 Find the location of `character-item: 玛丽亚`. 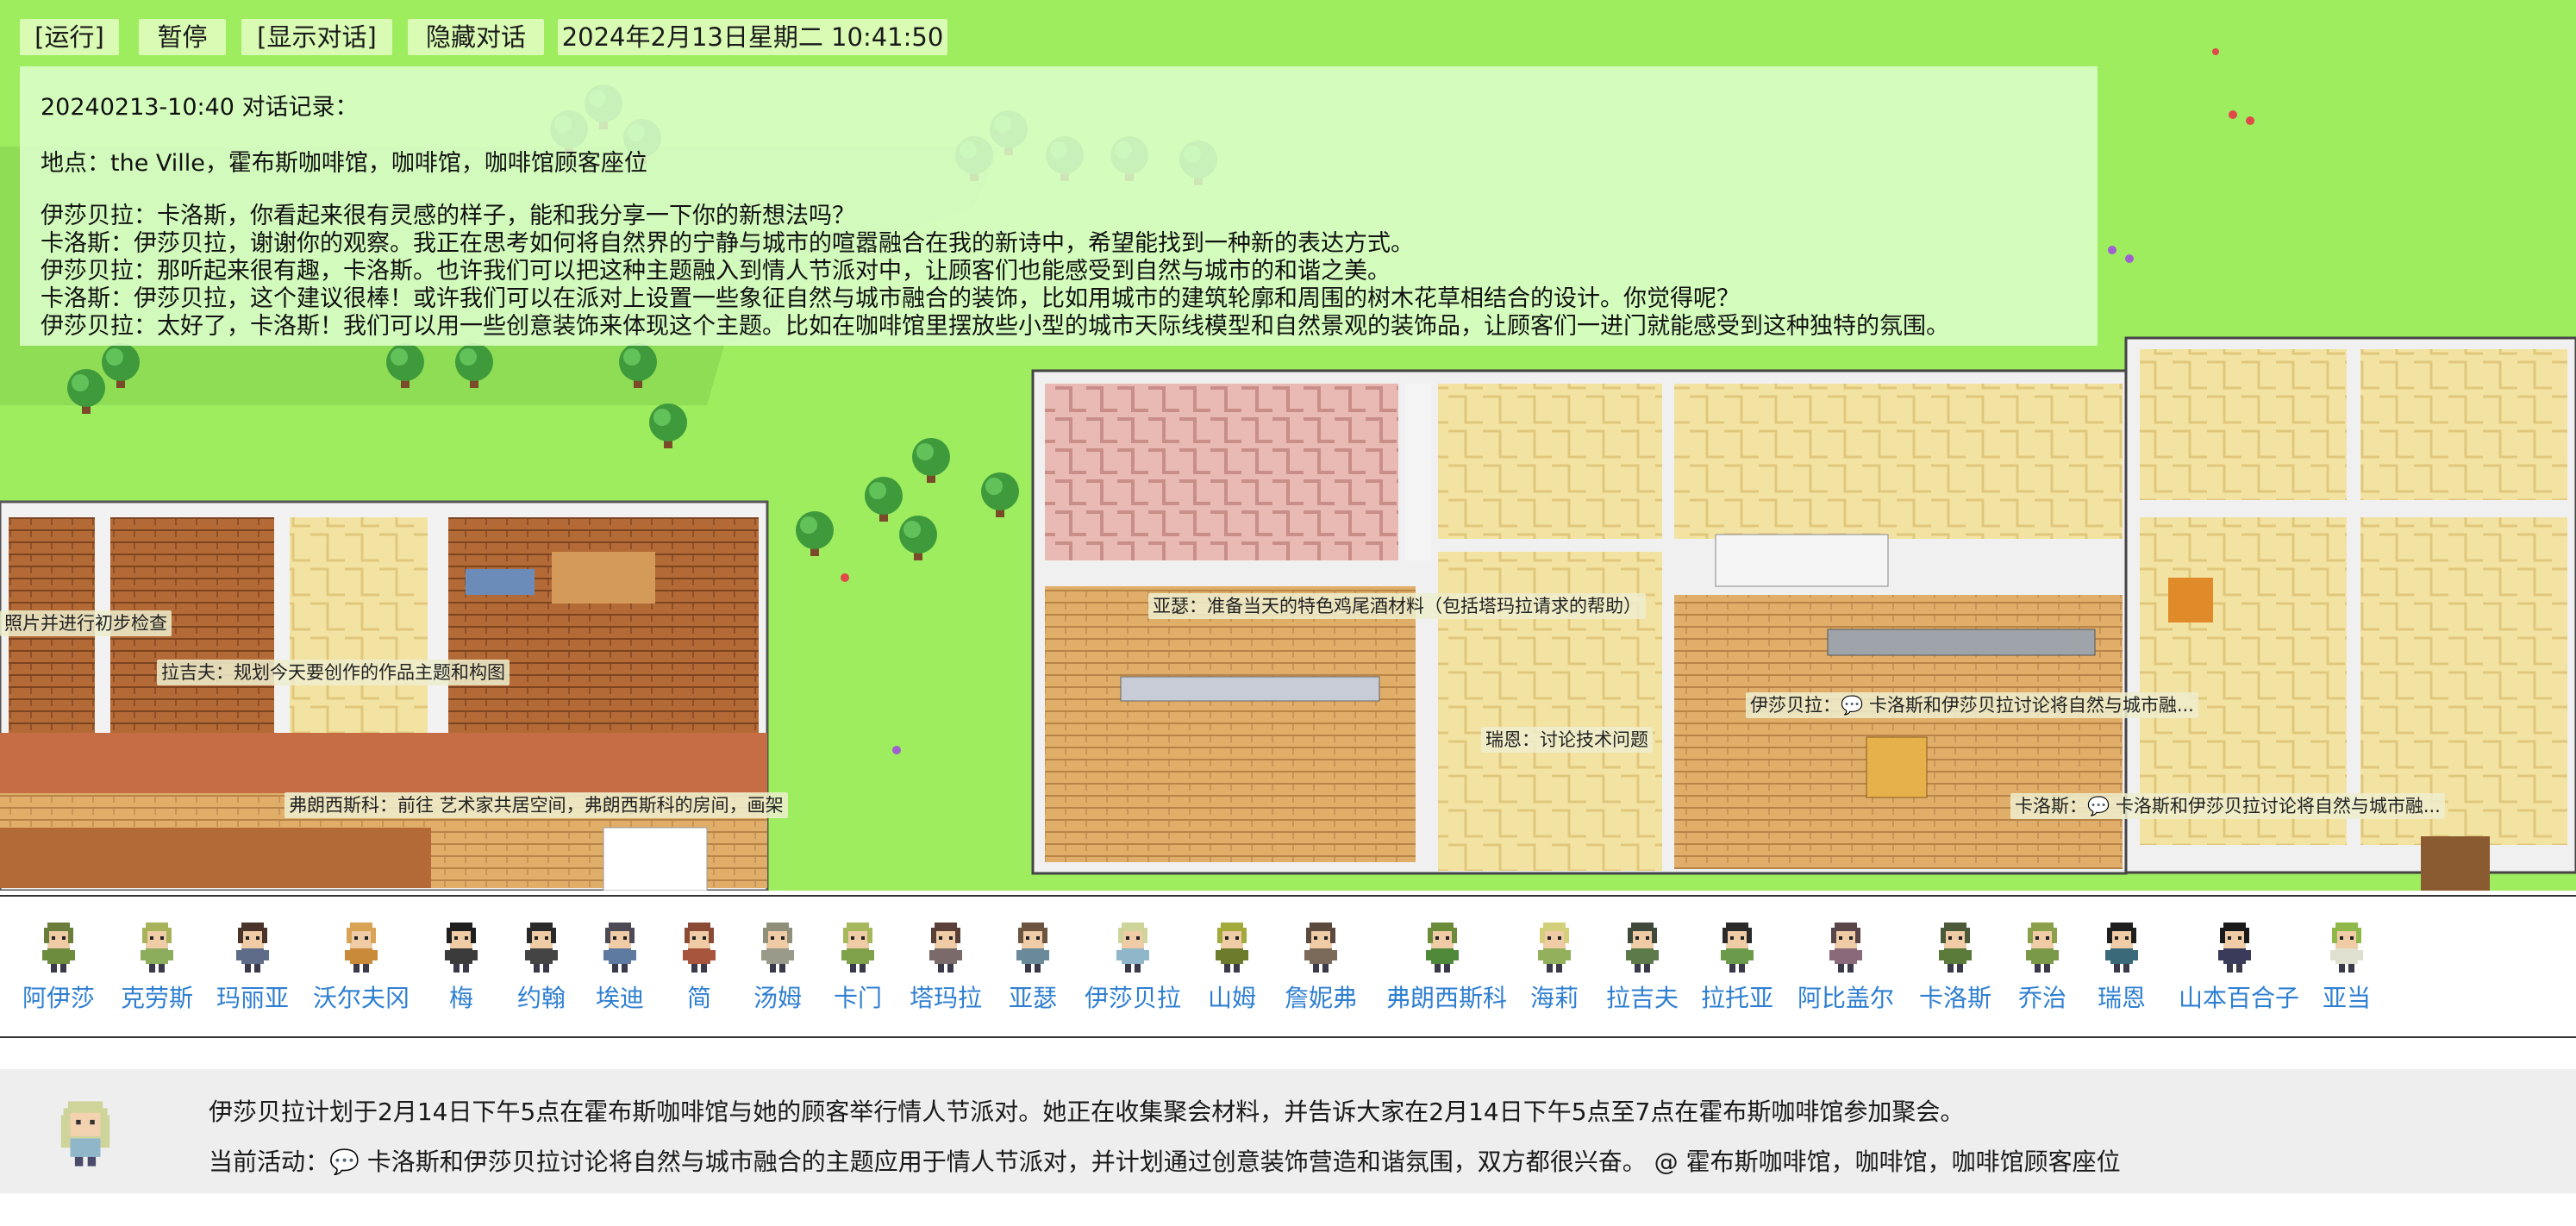

character-item: 玛丽亚 is located at coordinates (253, 966).